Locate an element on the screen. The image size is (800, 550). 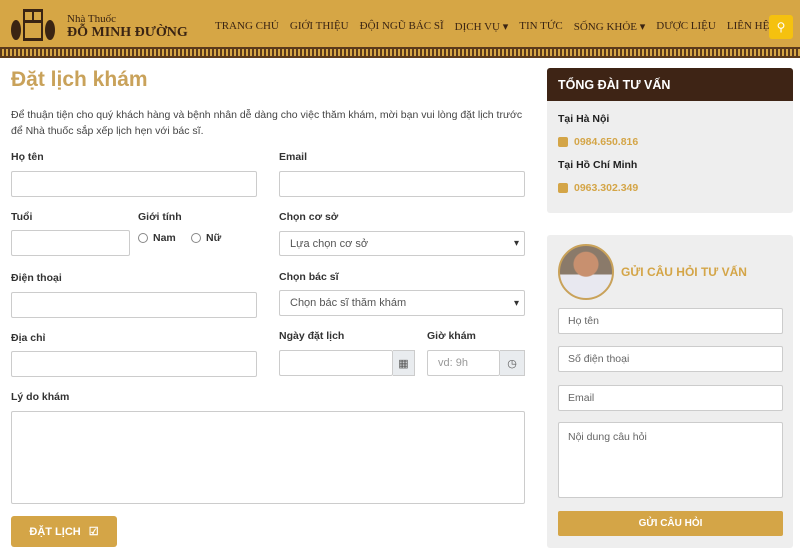
name-input is located at coordinates (134, 184).